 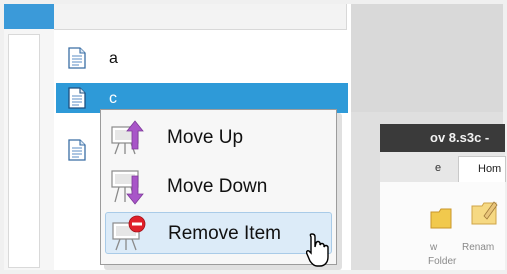 I want to click on list-item-label: a, so click(x=113, y=58).